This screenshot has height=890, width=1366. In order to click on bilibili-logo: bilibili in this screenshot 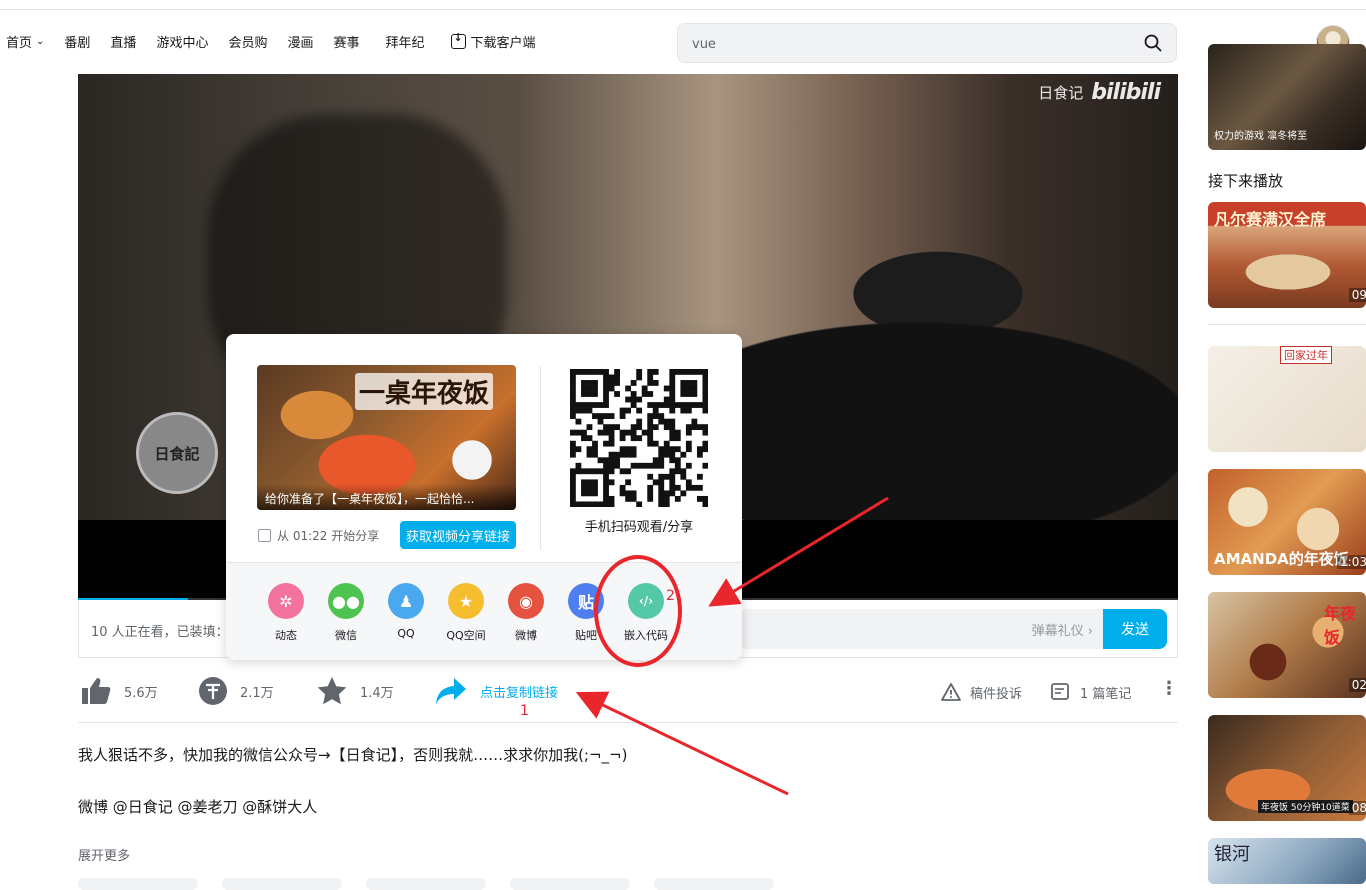, I will do `click(1126, 92)`.